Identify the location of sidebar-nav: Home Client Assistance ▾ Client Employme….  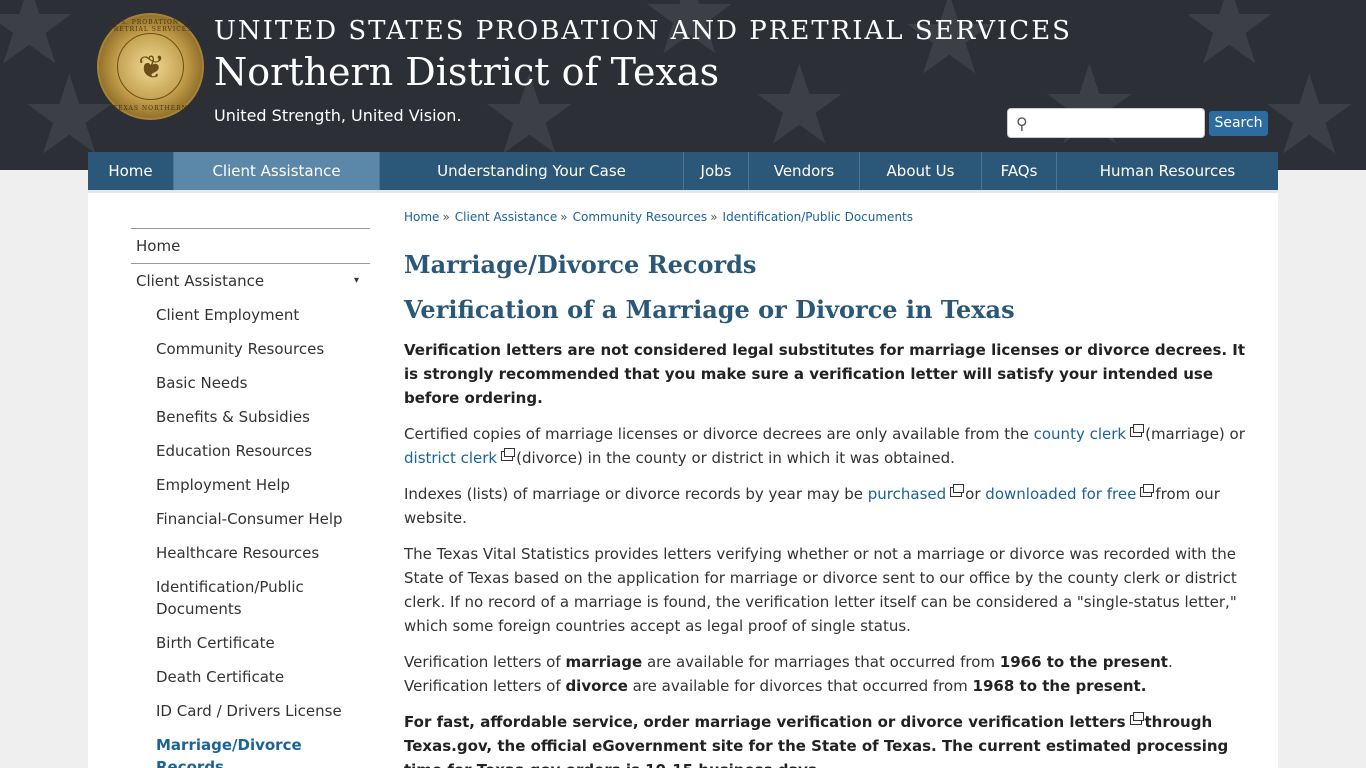
(250, 498).